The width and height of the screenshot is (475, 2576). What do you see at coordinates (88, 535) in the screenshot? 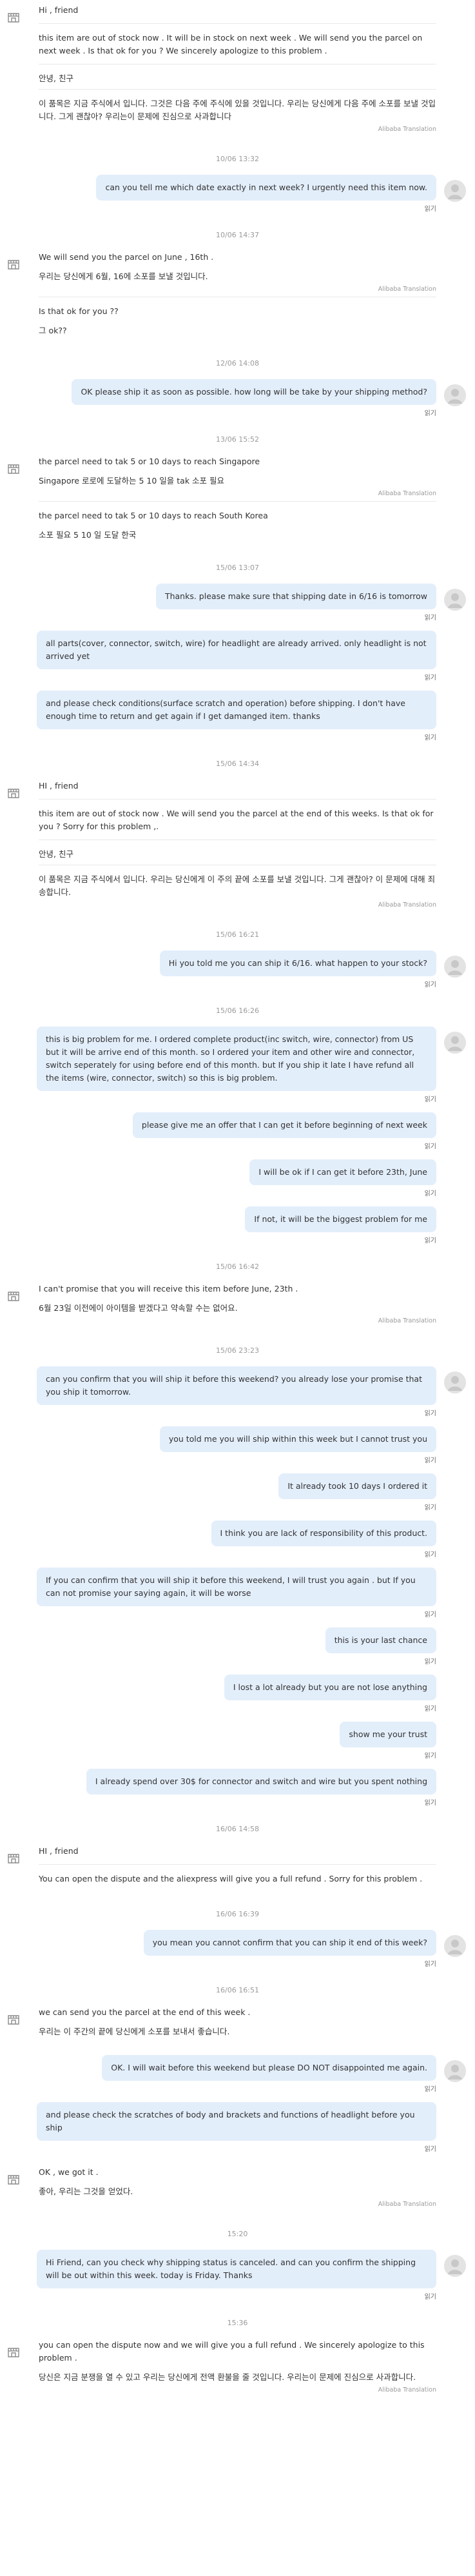
I see `message-text-korean: 소포 필요 5 10 일 도달 한국` at bounding box center [88, 535].